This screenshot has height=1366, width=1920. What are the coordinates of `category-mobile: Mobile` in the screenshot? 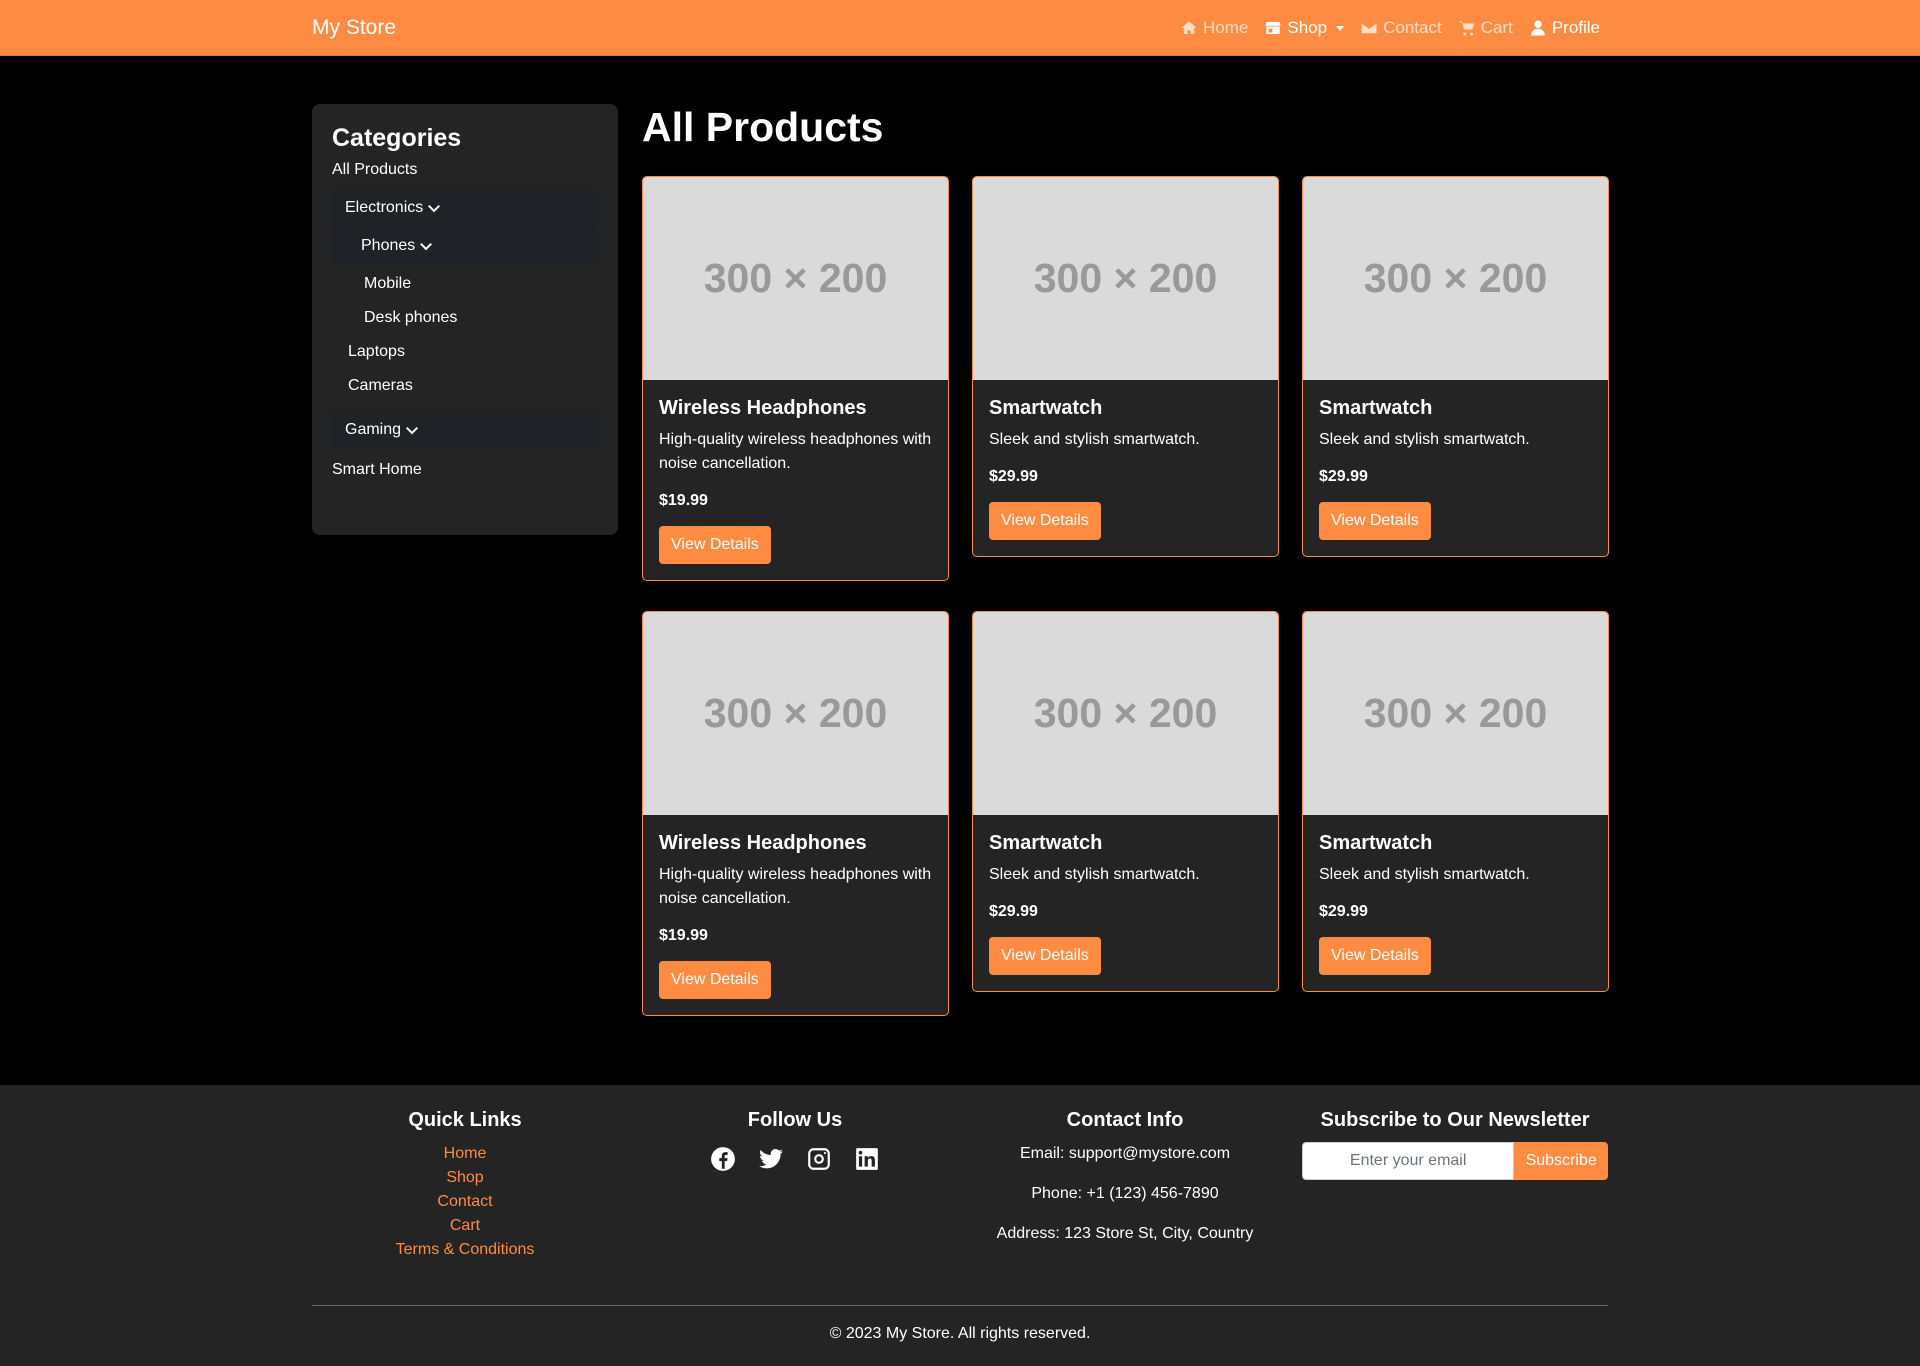 It's located at (465, 284).